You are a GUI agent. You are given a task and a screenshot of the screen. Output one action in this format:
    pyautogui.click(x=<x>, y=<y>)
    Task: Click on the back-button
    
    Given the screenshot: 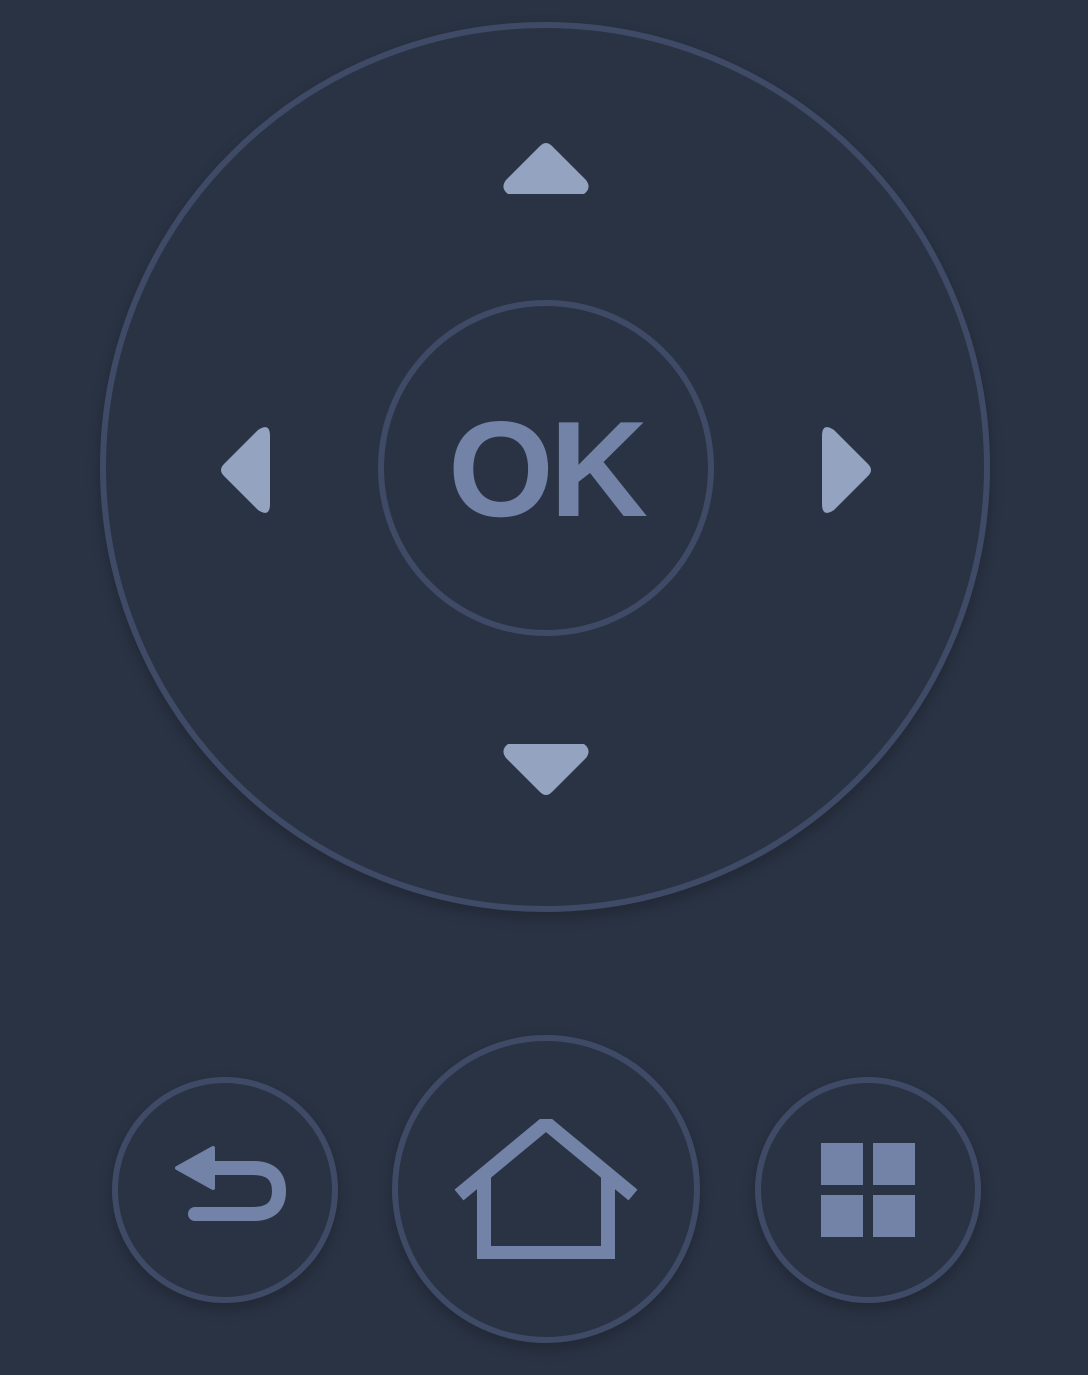 What is the action you would take?
    pyautogui.click(x=225, y=1190)
    